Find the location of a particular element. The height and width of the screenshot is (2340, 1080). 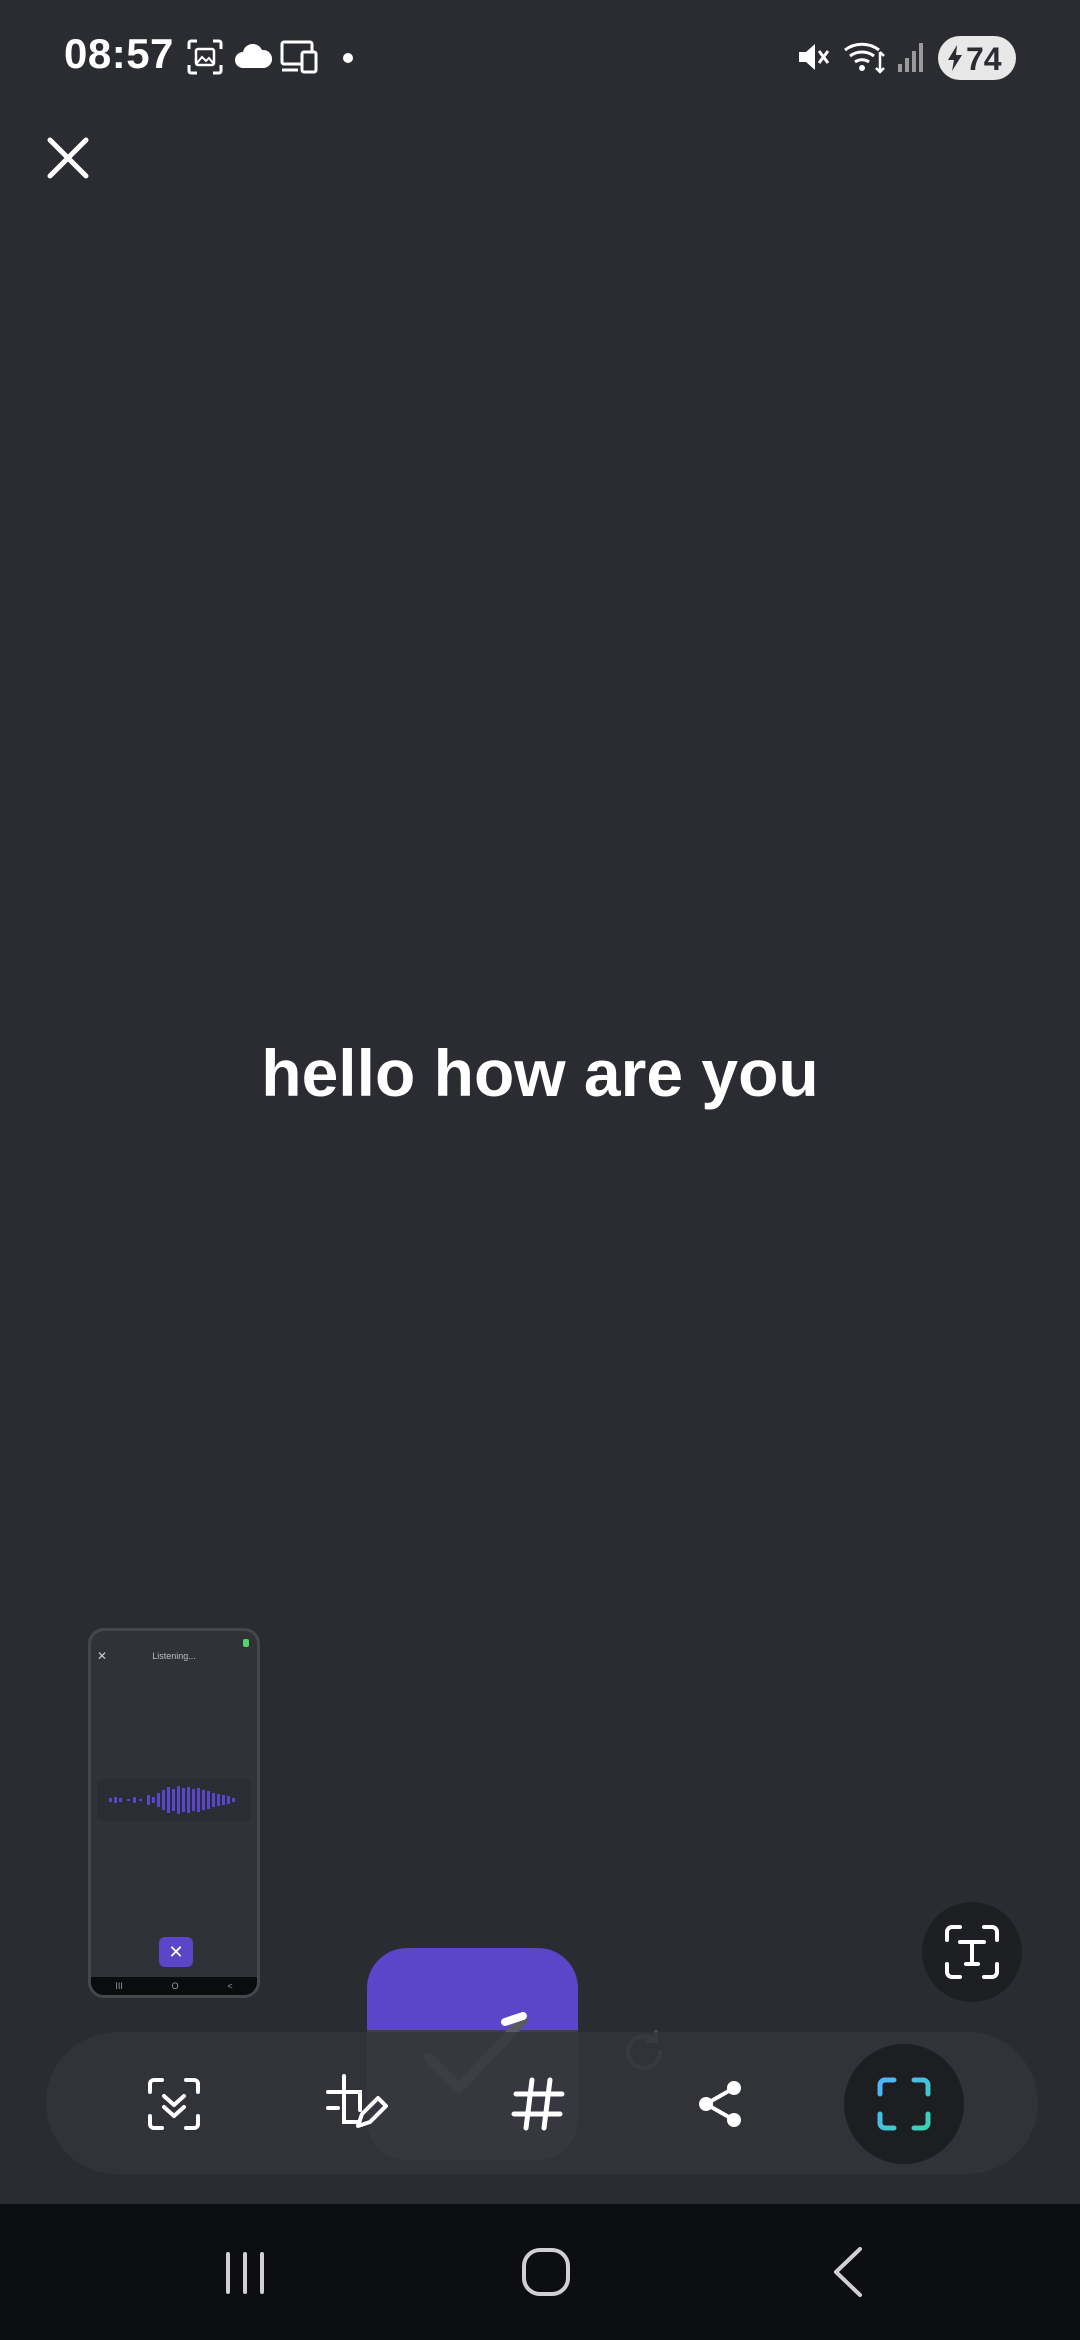

thumbnail-nav-bar: III O < is located at coordinates (174, 1986).